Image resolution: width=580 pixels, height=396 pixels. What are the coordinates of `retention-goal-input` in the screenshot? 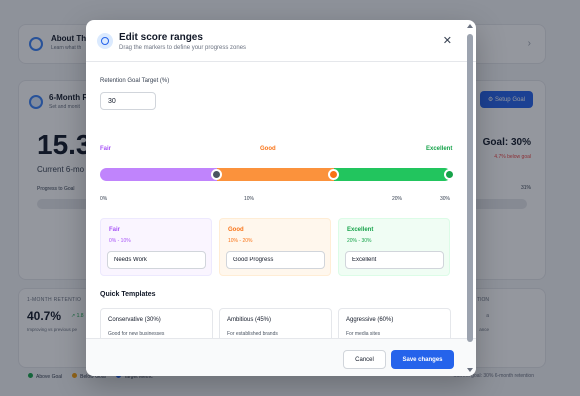 It's located at (128, 101).